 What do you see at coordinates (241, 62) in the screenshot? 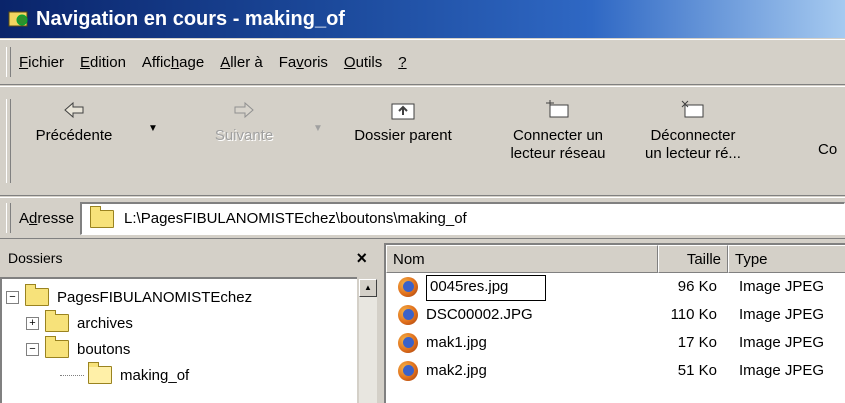
I see `menu-aller-a: Aller à` at bounding box center [241, 62].